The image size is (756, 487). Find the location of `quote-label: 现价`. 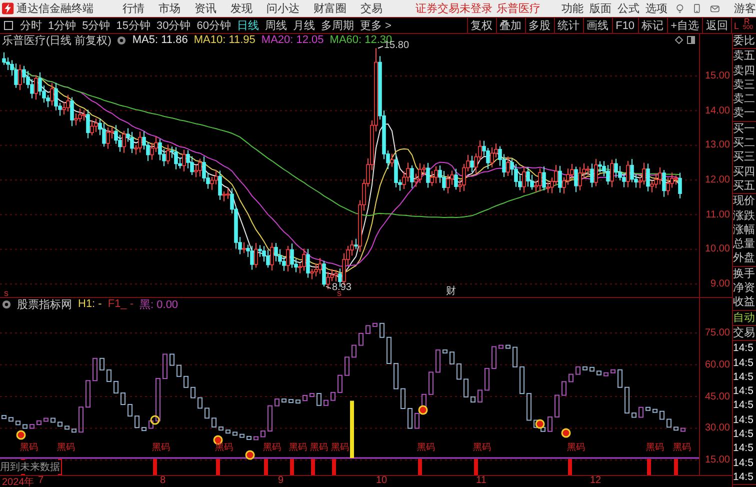

quote-label: 现价 is located at coordinates (744, 201).